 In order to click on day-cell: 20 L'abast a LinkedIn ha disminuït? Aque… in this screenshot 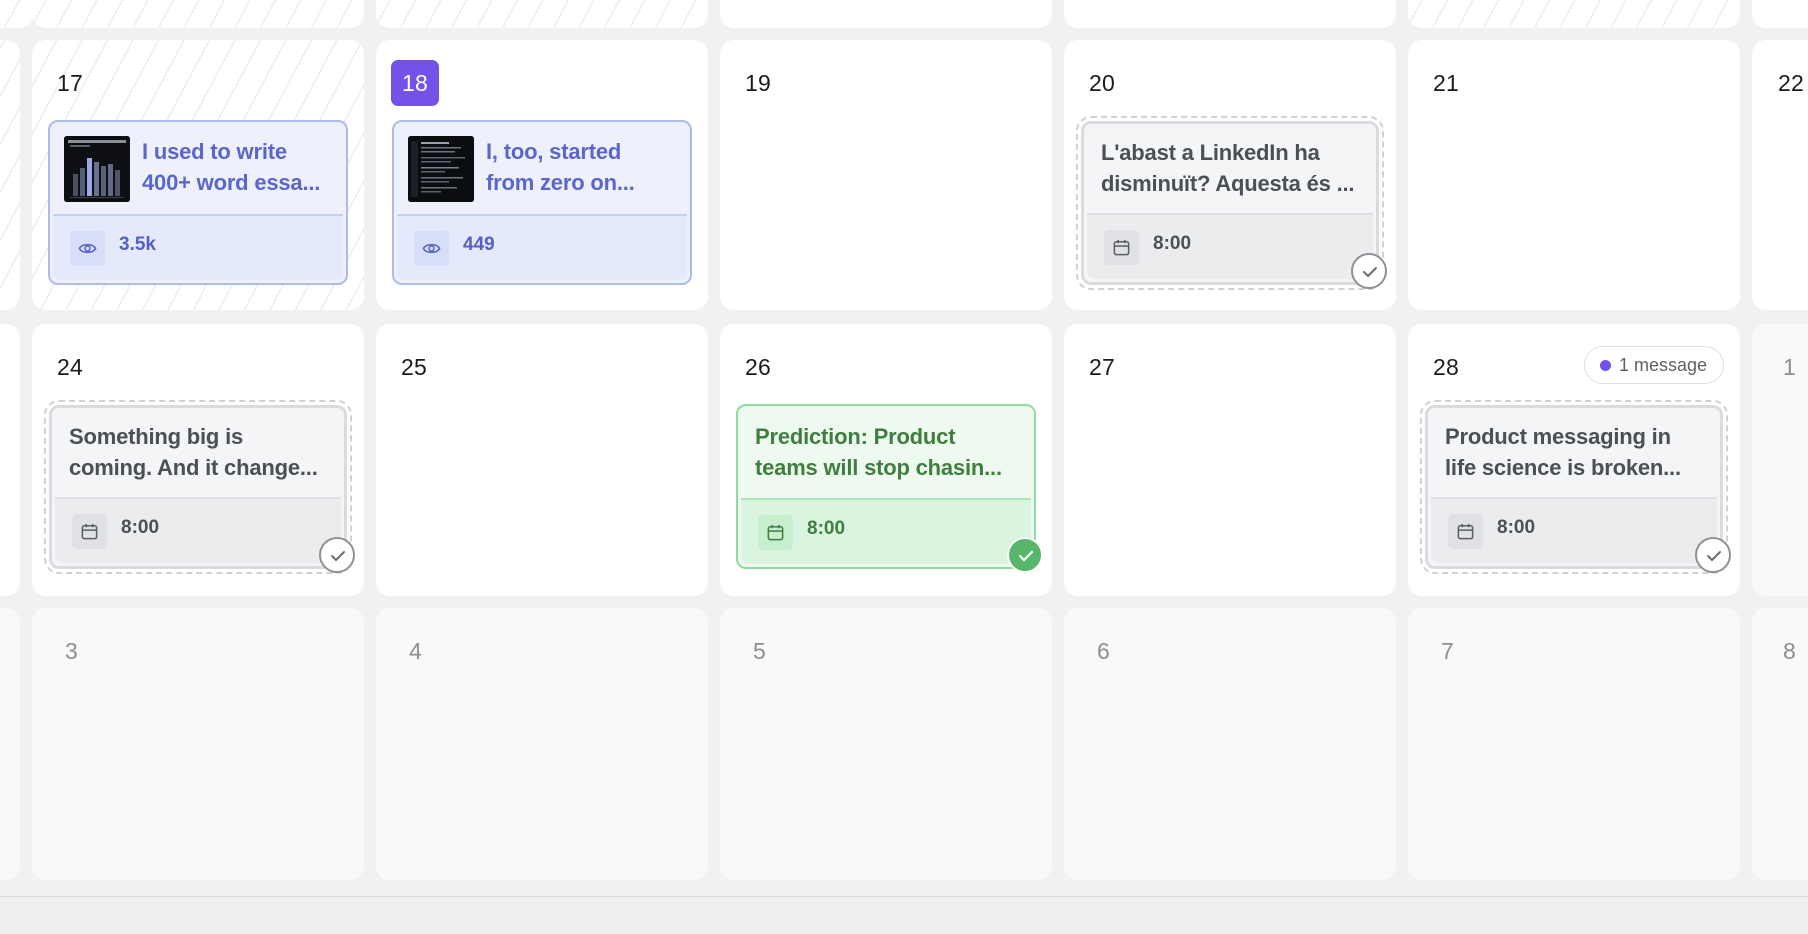, I will do `click(1230, 175)`.